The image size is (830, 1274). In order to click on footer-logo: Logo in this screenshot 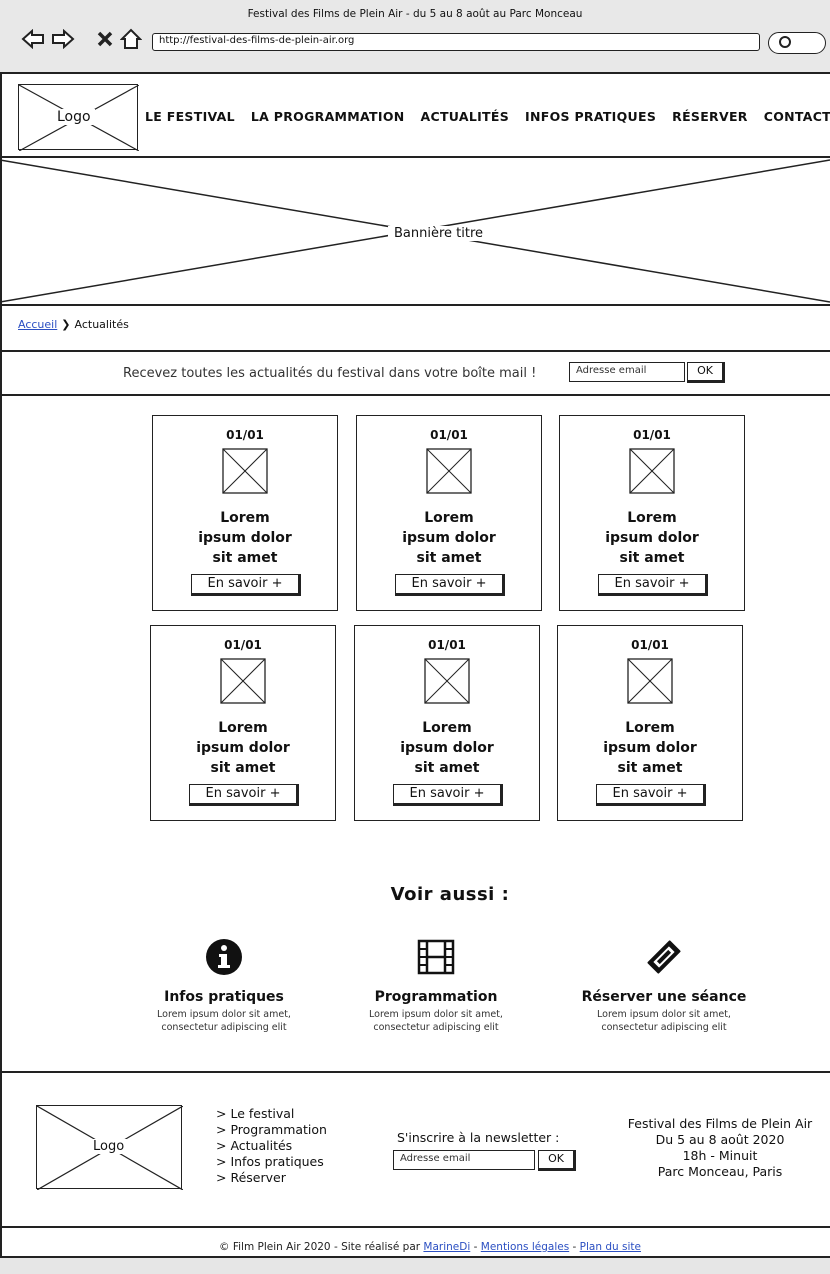, I will do `click(109, 1147)`.